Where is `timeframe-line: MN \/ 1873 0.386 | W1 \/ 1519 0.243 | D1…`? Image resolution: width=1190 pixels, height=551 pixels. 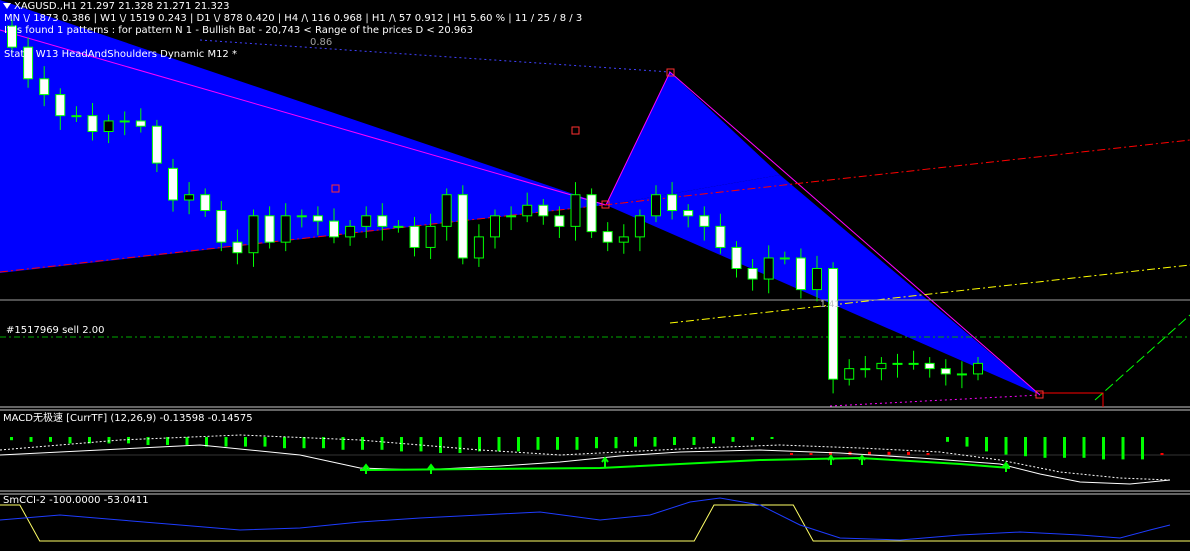
timeframe-line: MN \/ 1873 0.386 | W1 \/ 1519 0.243 | D1… is located at coordinates (293, 18).